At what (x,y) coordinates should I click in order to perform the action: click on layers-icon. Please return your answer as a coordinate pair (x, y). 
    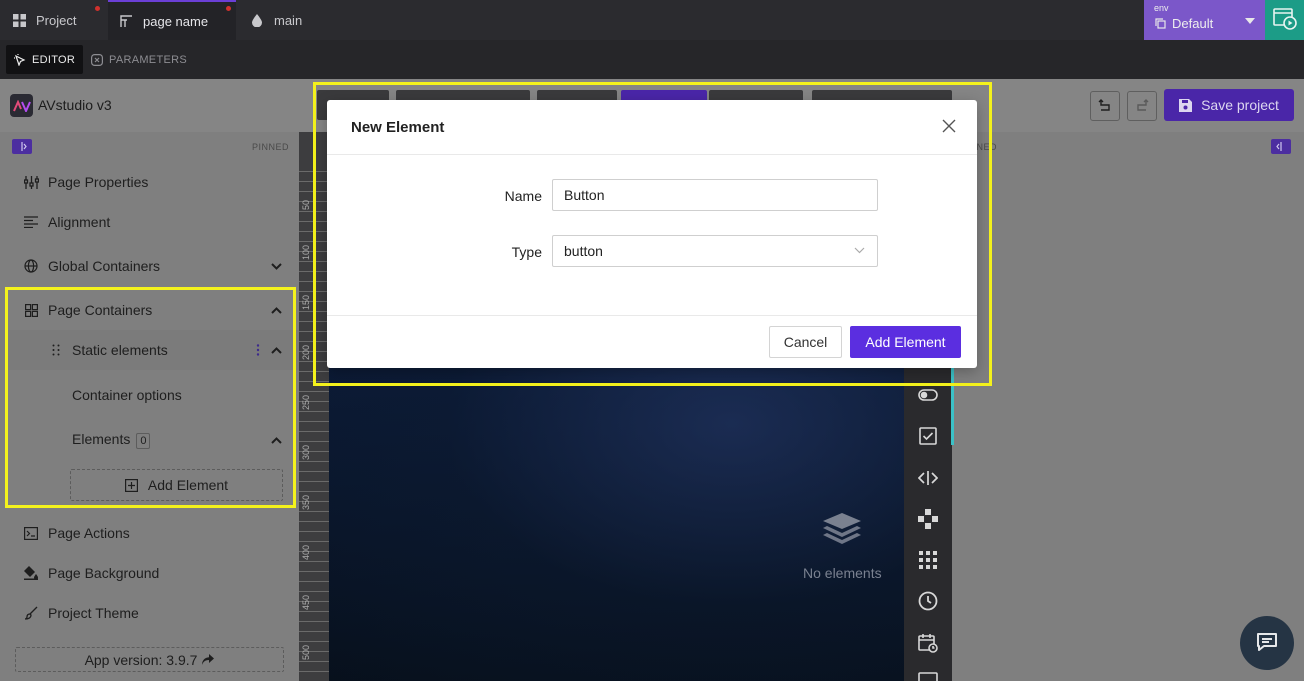
    Looking at the image, I should click on (842, 531).